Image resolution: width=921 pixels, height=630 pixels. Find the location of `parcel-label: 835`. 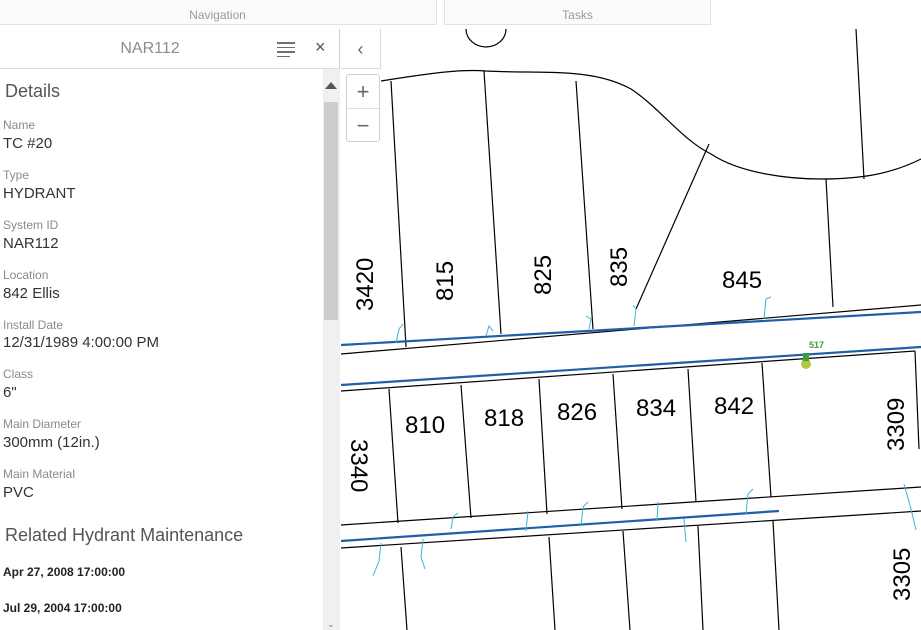

parcel-label: 835 is located at coordinates (619, 267).